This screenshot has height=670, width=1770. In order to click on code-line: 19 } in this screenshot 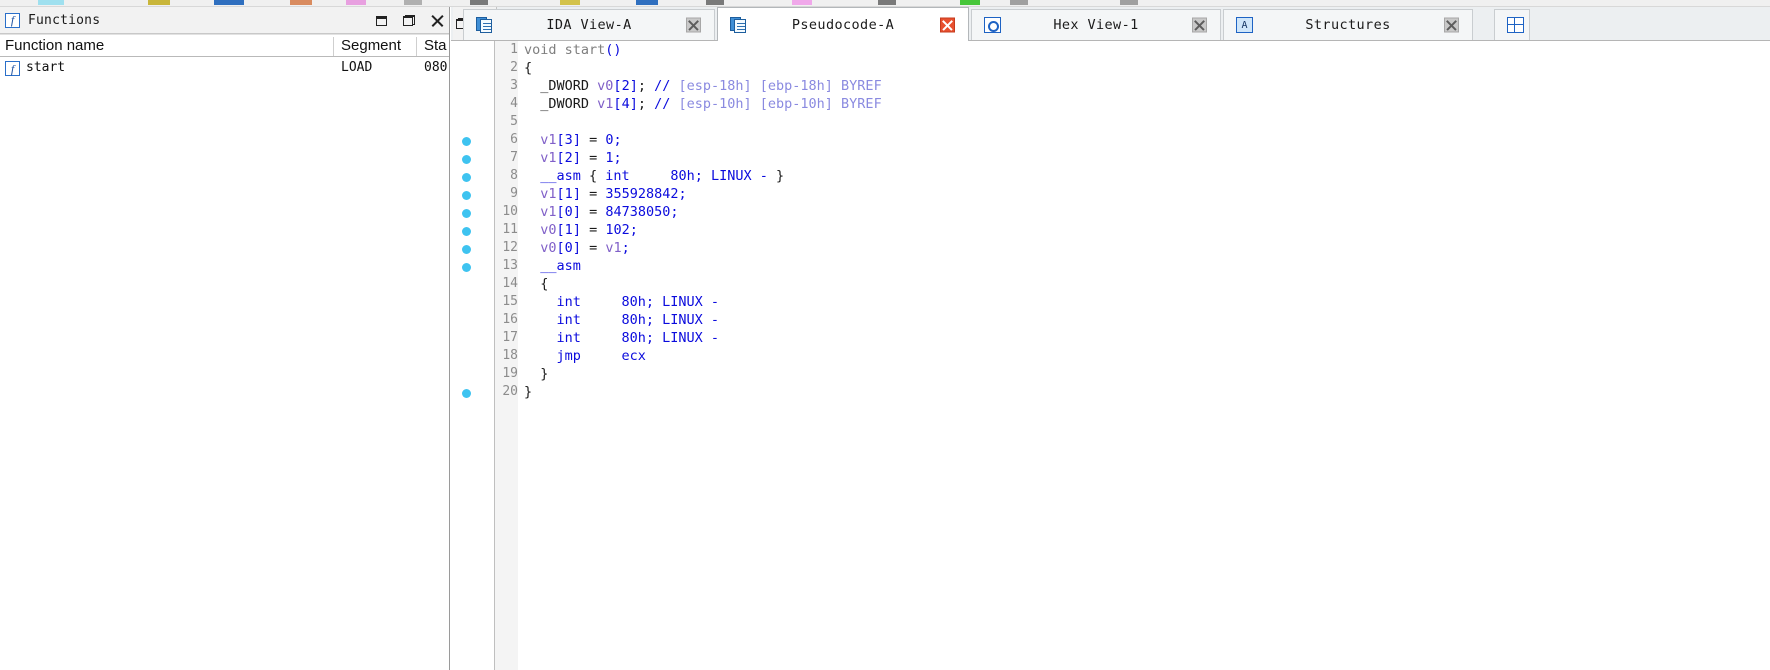, I will do `click(1110, 375)`.